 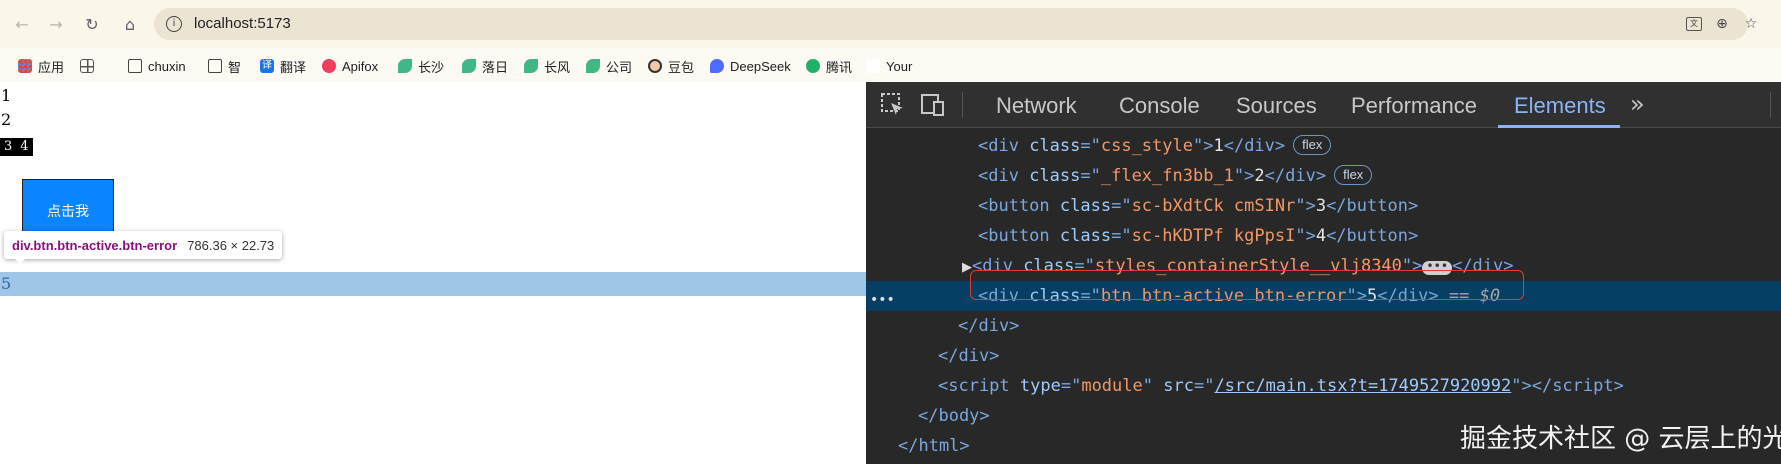 What do you see at coordinates (157, 66) in the screenshot?
I see `bookmark-chuxin: chuxin` at bounding box center [157, 66].